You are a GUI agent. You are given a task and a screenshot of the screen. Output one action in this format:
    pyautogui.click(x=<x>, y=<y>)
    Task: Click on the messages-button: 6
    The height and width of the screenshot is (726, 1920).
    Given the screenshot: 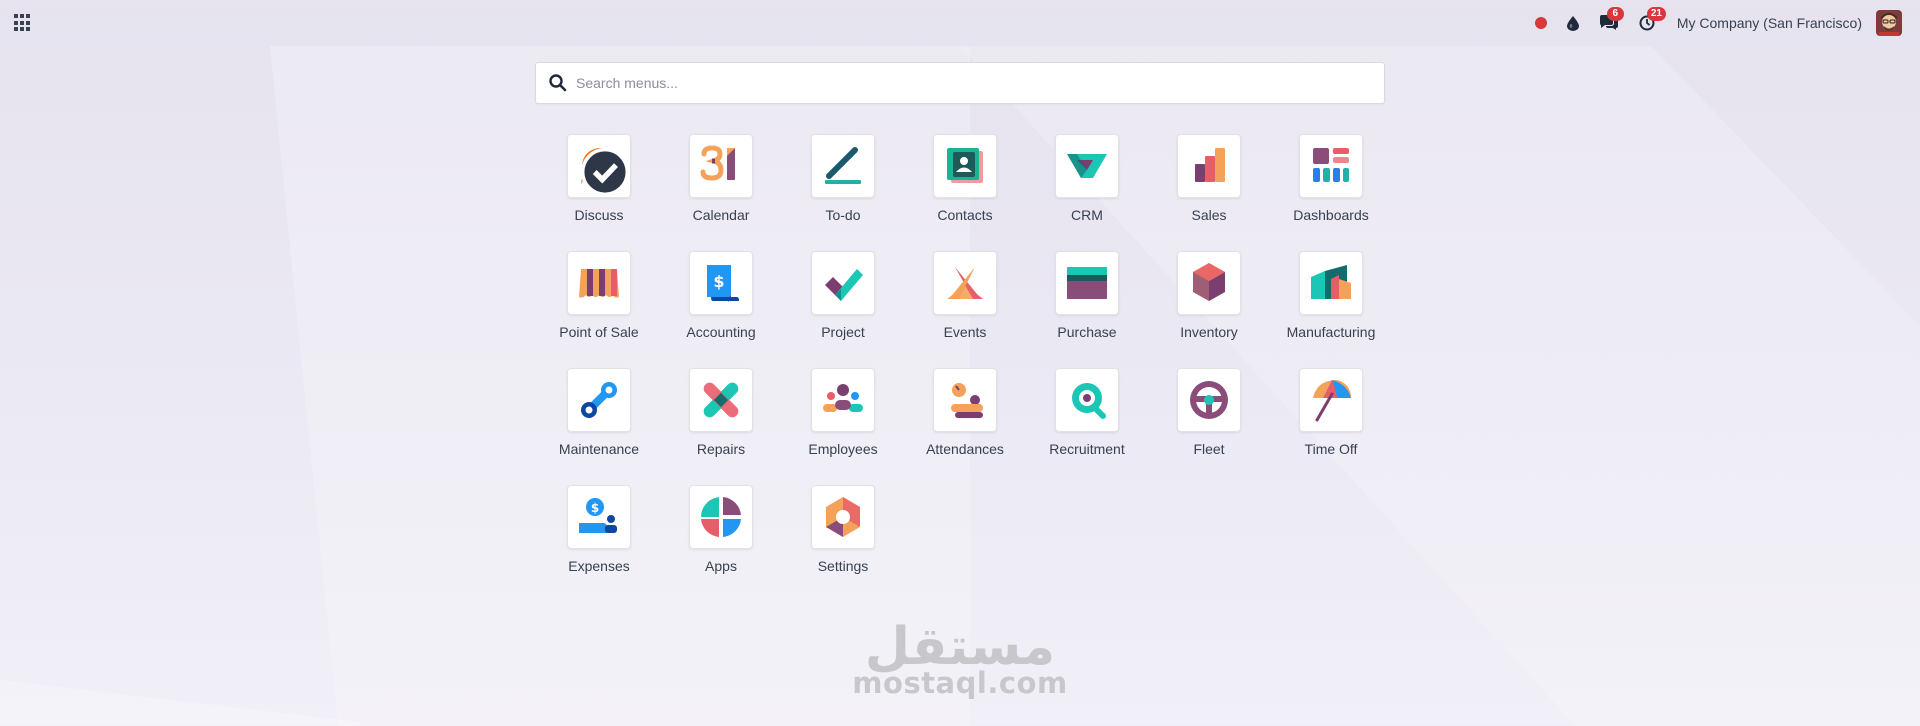 What is the action you would take?
    pyautogui.click(x=1611, y=19)
    